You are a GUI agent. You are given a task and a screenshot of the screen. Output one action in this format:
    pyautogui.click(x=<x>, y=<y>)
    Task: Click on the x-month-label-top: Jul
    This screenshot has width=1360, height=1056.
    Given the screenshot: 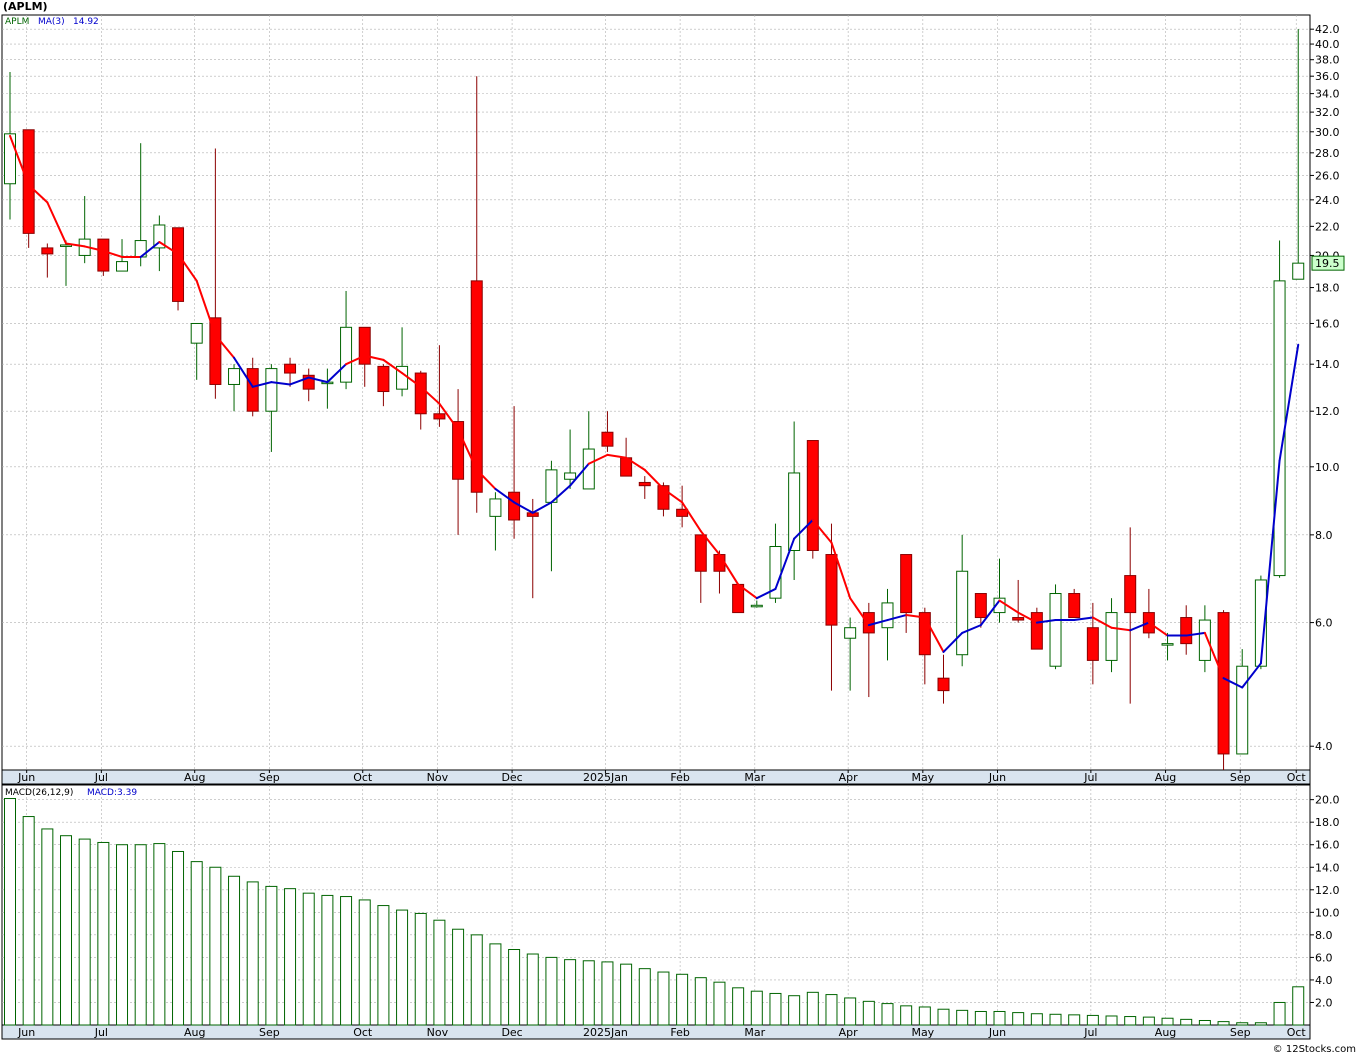 What is the action you would take?
    pyautogui.click(x=1090, y=777)
    